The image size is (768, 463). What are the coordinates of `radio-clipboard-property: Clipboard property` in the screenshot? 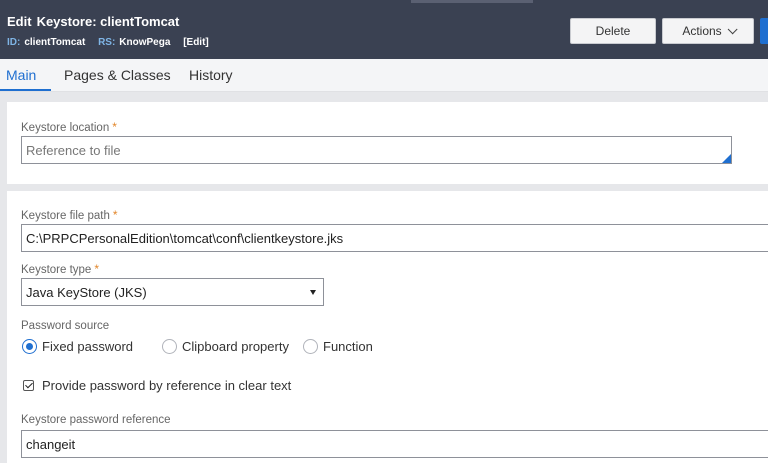 It's located at (225, 346).